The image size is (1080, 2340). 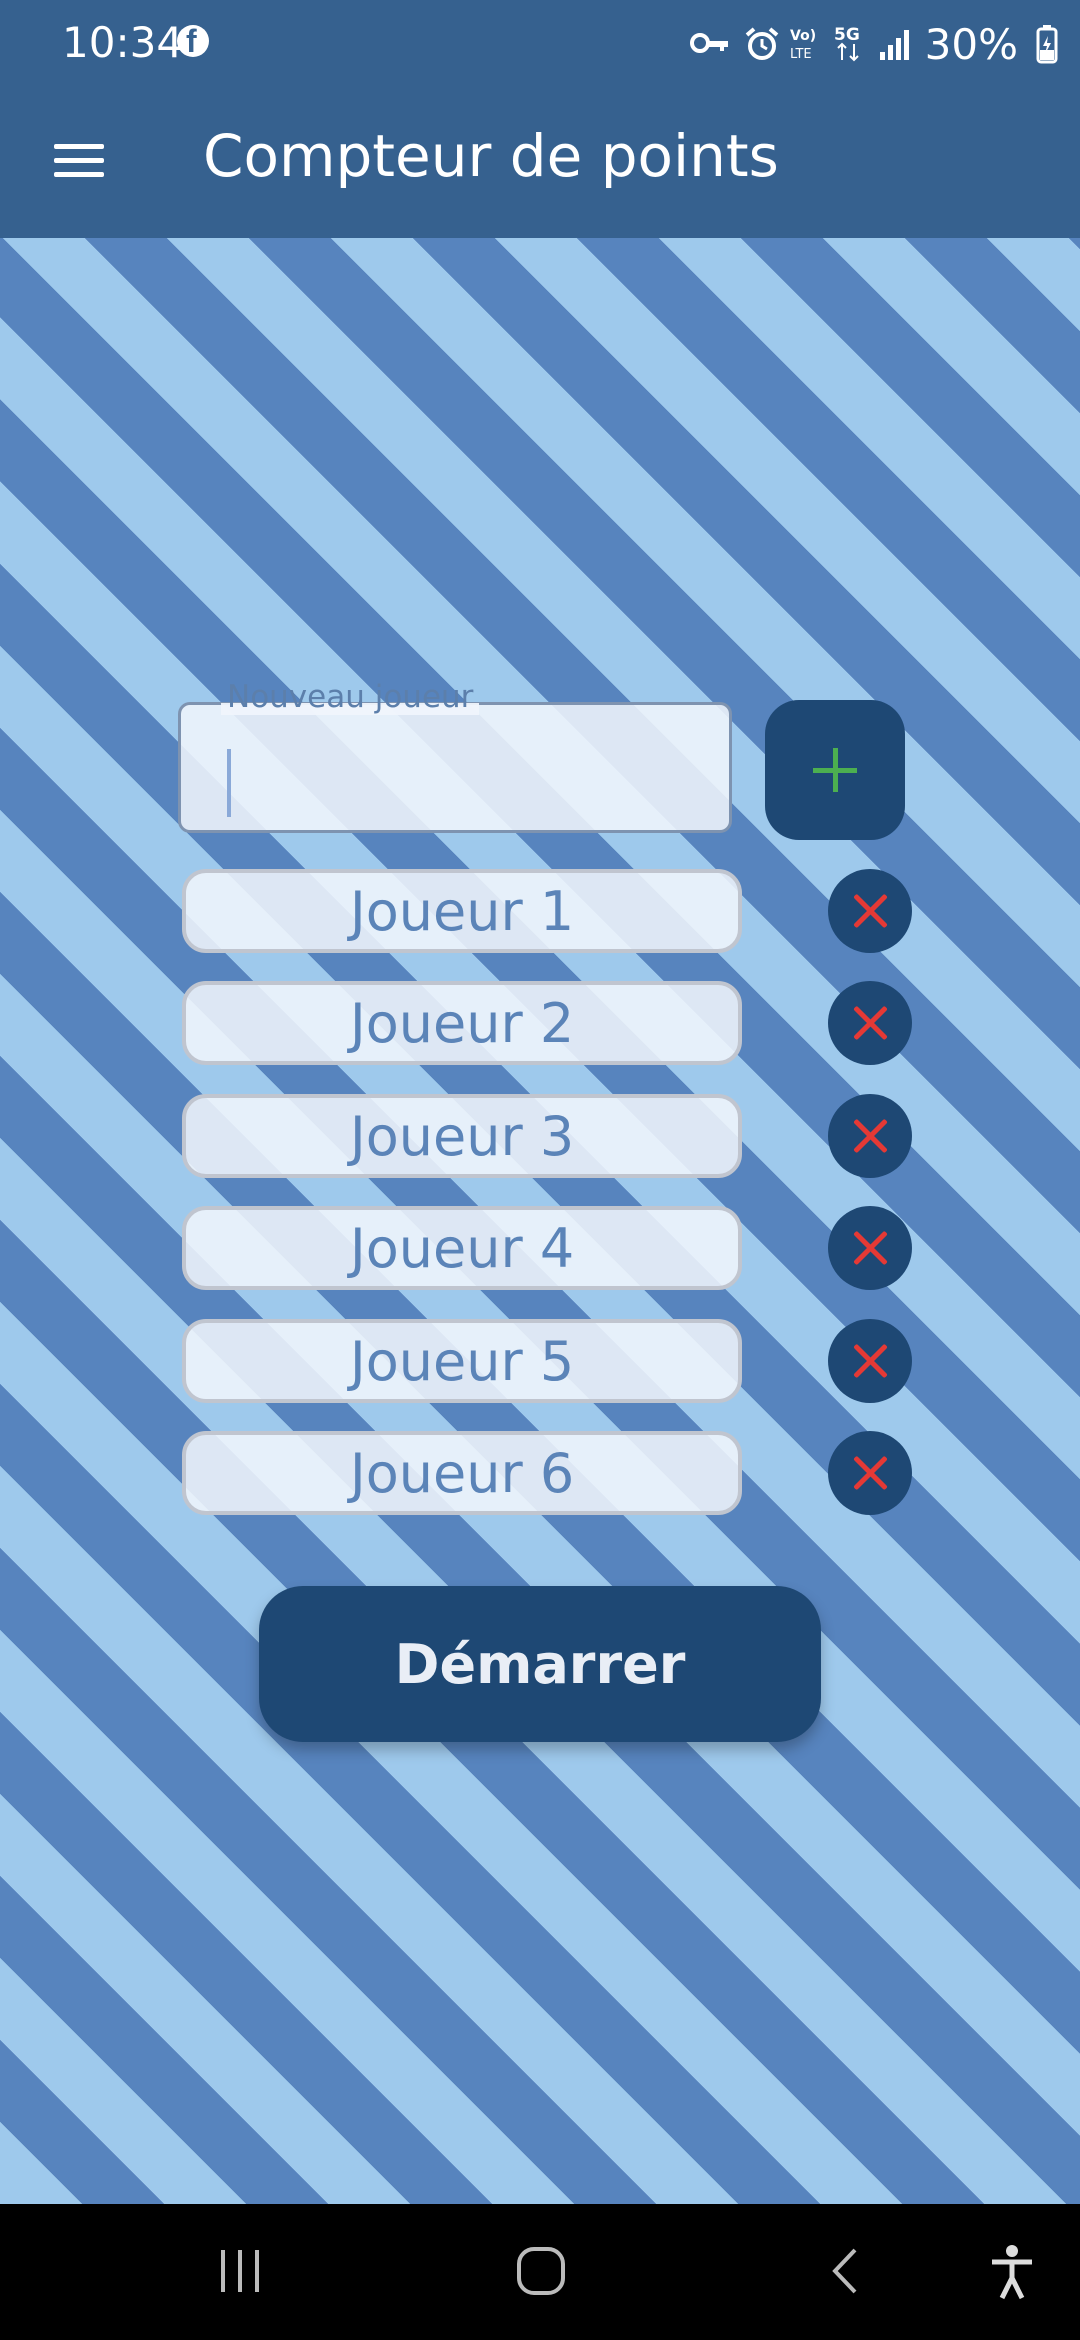 What do you see at coordinates (455, 756) in the screenshot?
I see `new-player-input: Nouveau joueur` at bounding box center [455, 756].